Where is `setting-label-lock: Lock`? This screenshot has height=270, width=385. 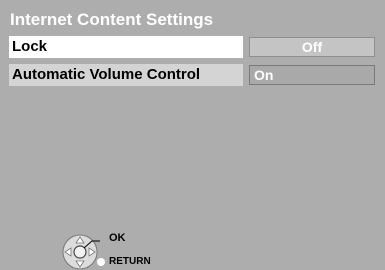
setting-label-lock: Lock is located at coordinates (126, 47).